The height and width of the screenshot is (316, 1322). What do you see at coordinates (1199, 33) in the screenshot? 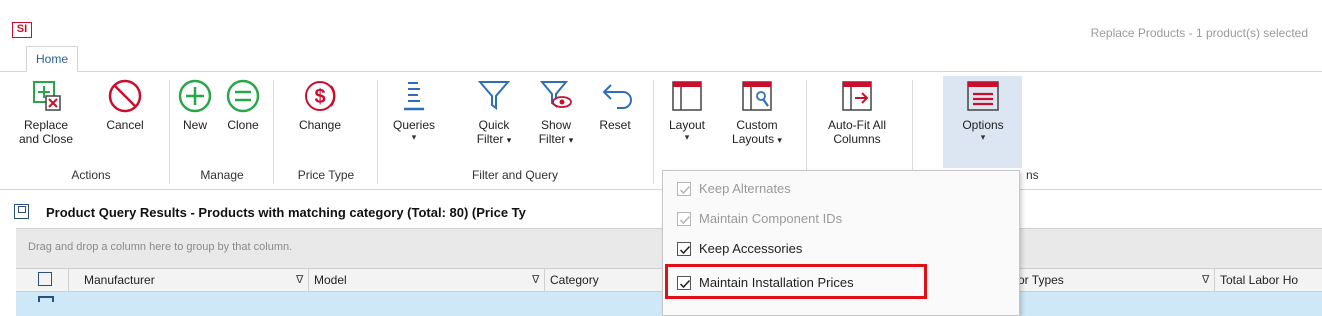
I see `window-title: Replace Products - 1 product(s) selected` at bounding box center [1199, 33].